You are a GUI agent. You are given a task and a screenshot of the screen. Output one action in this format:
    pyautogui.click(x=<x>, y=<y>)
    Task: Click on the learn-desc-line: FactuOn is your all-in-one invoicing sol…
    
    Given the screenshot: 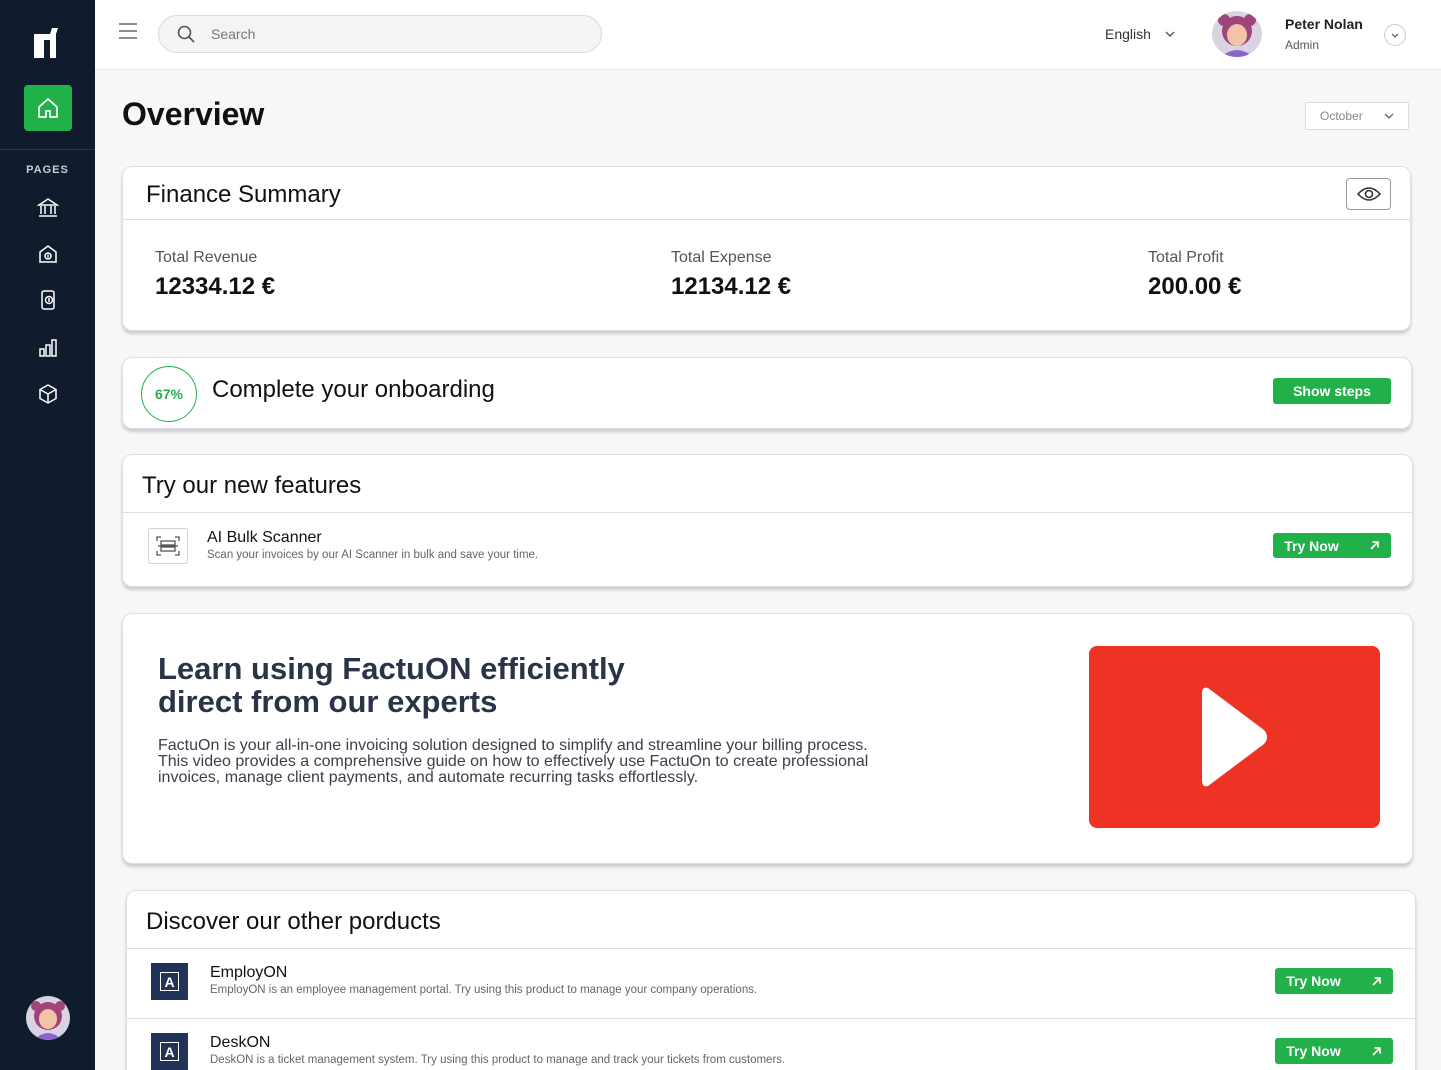 What is the action you would take?
    pyautogui.click(x=513, y=745)
    